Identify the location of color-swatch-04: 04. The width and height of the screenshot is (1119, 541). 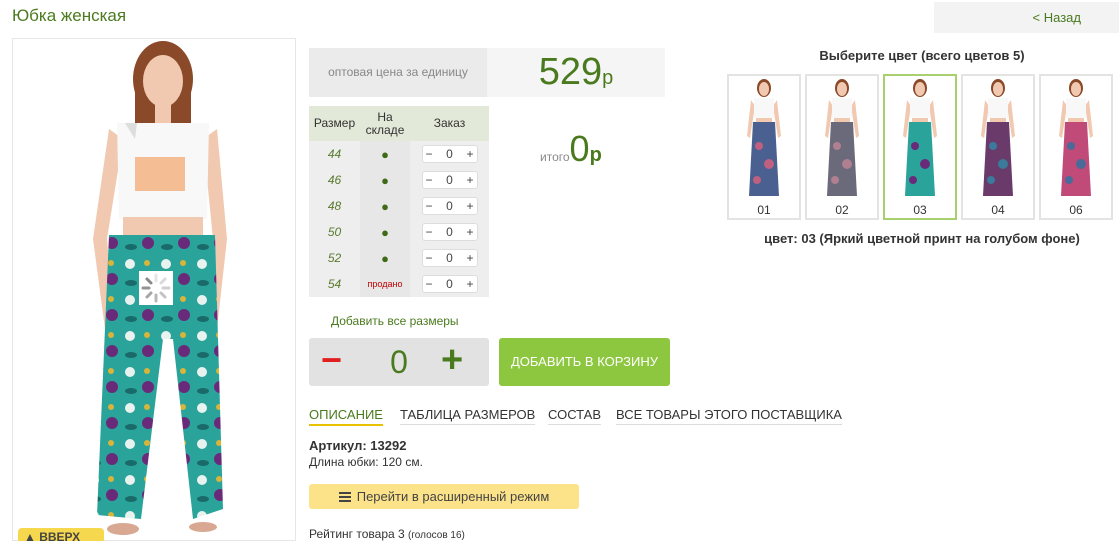
(998, 147).